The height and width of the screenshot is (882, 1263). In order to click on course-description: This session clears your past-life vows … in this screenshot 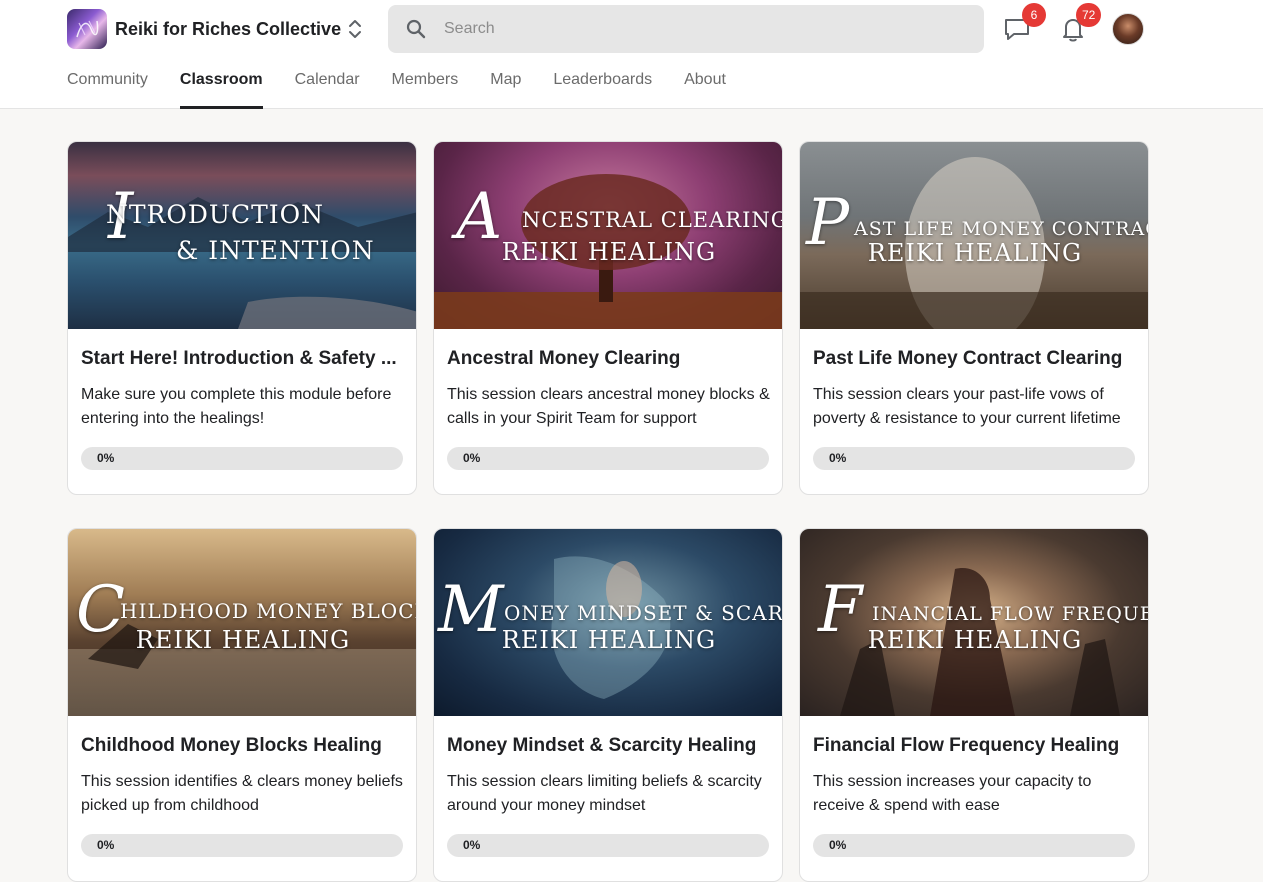, I will do `click(967, 406)`.